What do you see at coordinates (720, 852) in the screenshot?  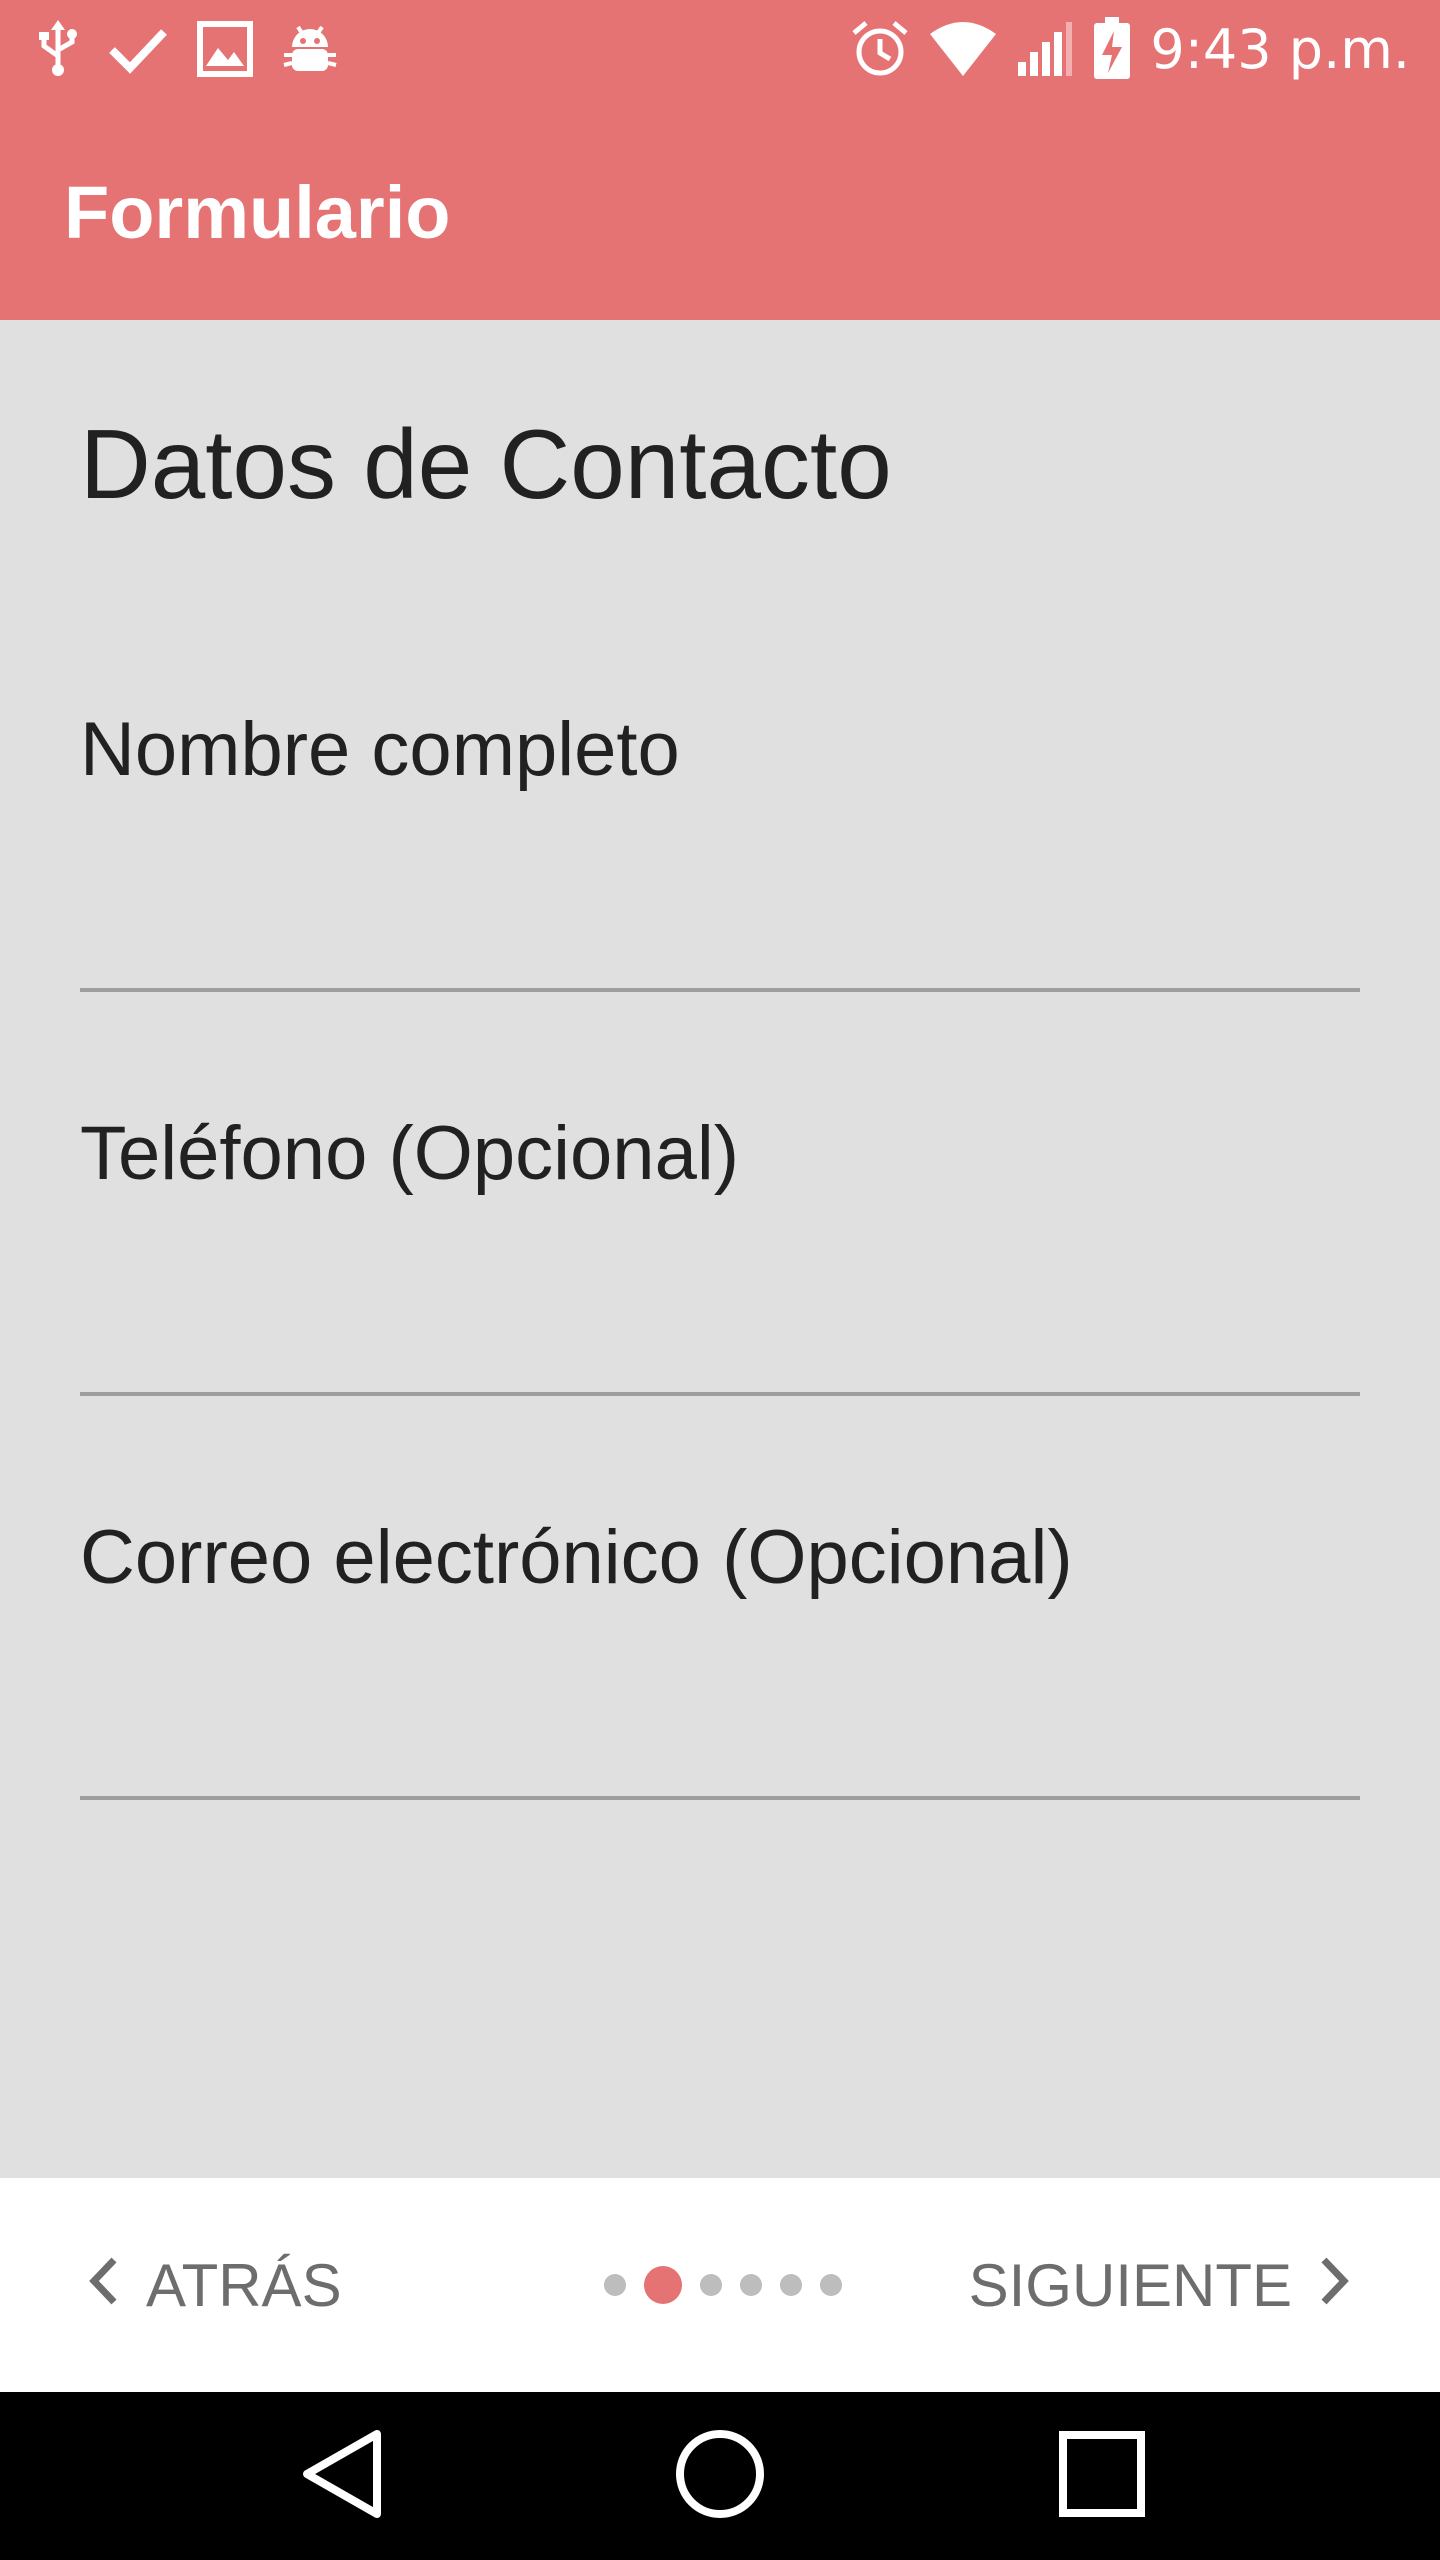 I see `full-name-field: Nombre completo` at bounding box center [720, 852].